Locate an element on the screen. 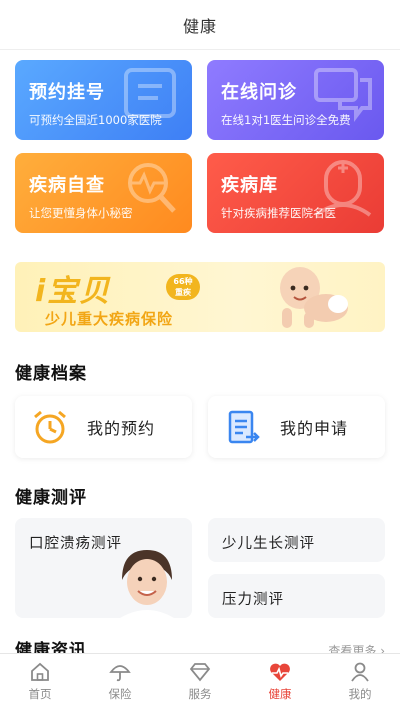 This screenshot has height=711, width=400. appointment-card: 预约挂号 可预约全国近1000家医院 is located at coordinates (103, 100).